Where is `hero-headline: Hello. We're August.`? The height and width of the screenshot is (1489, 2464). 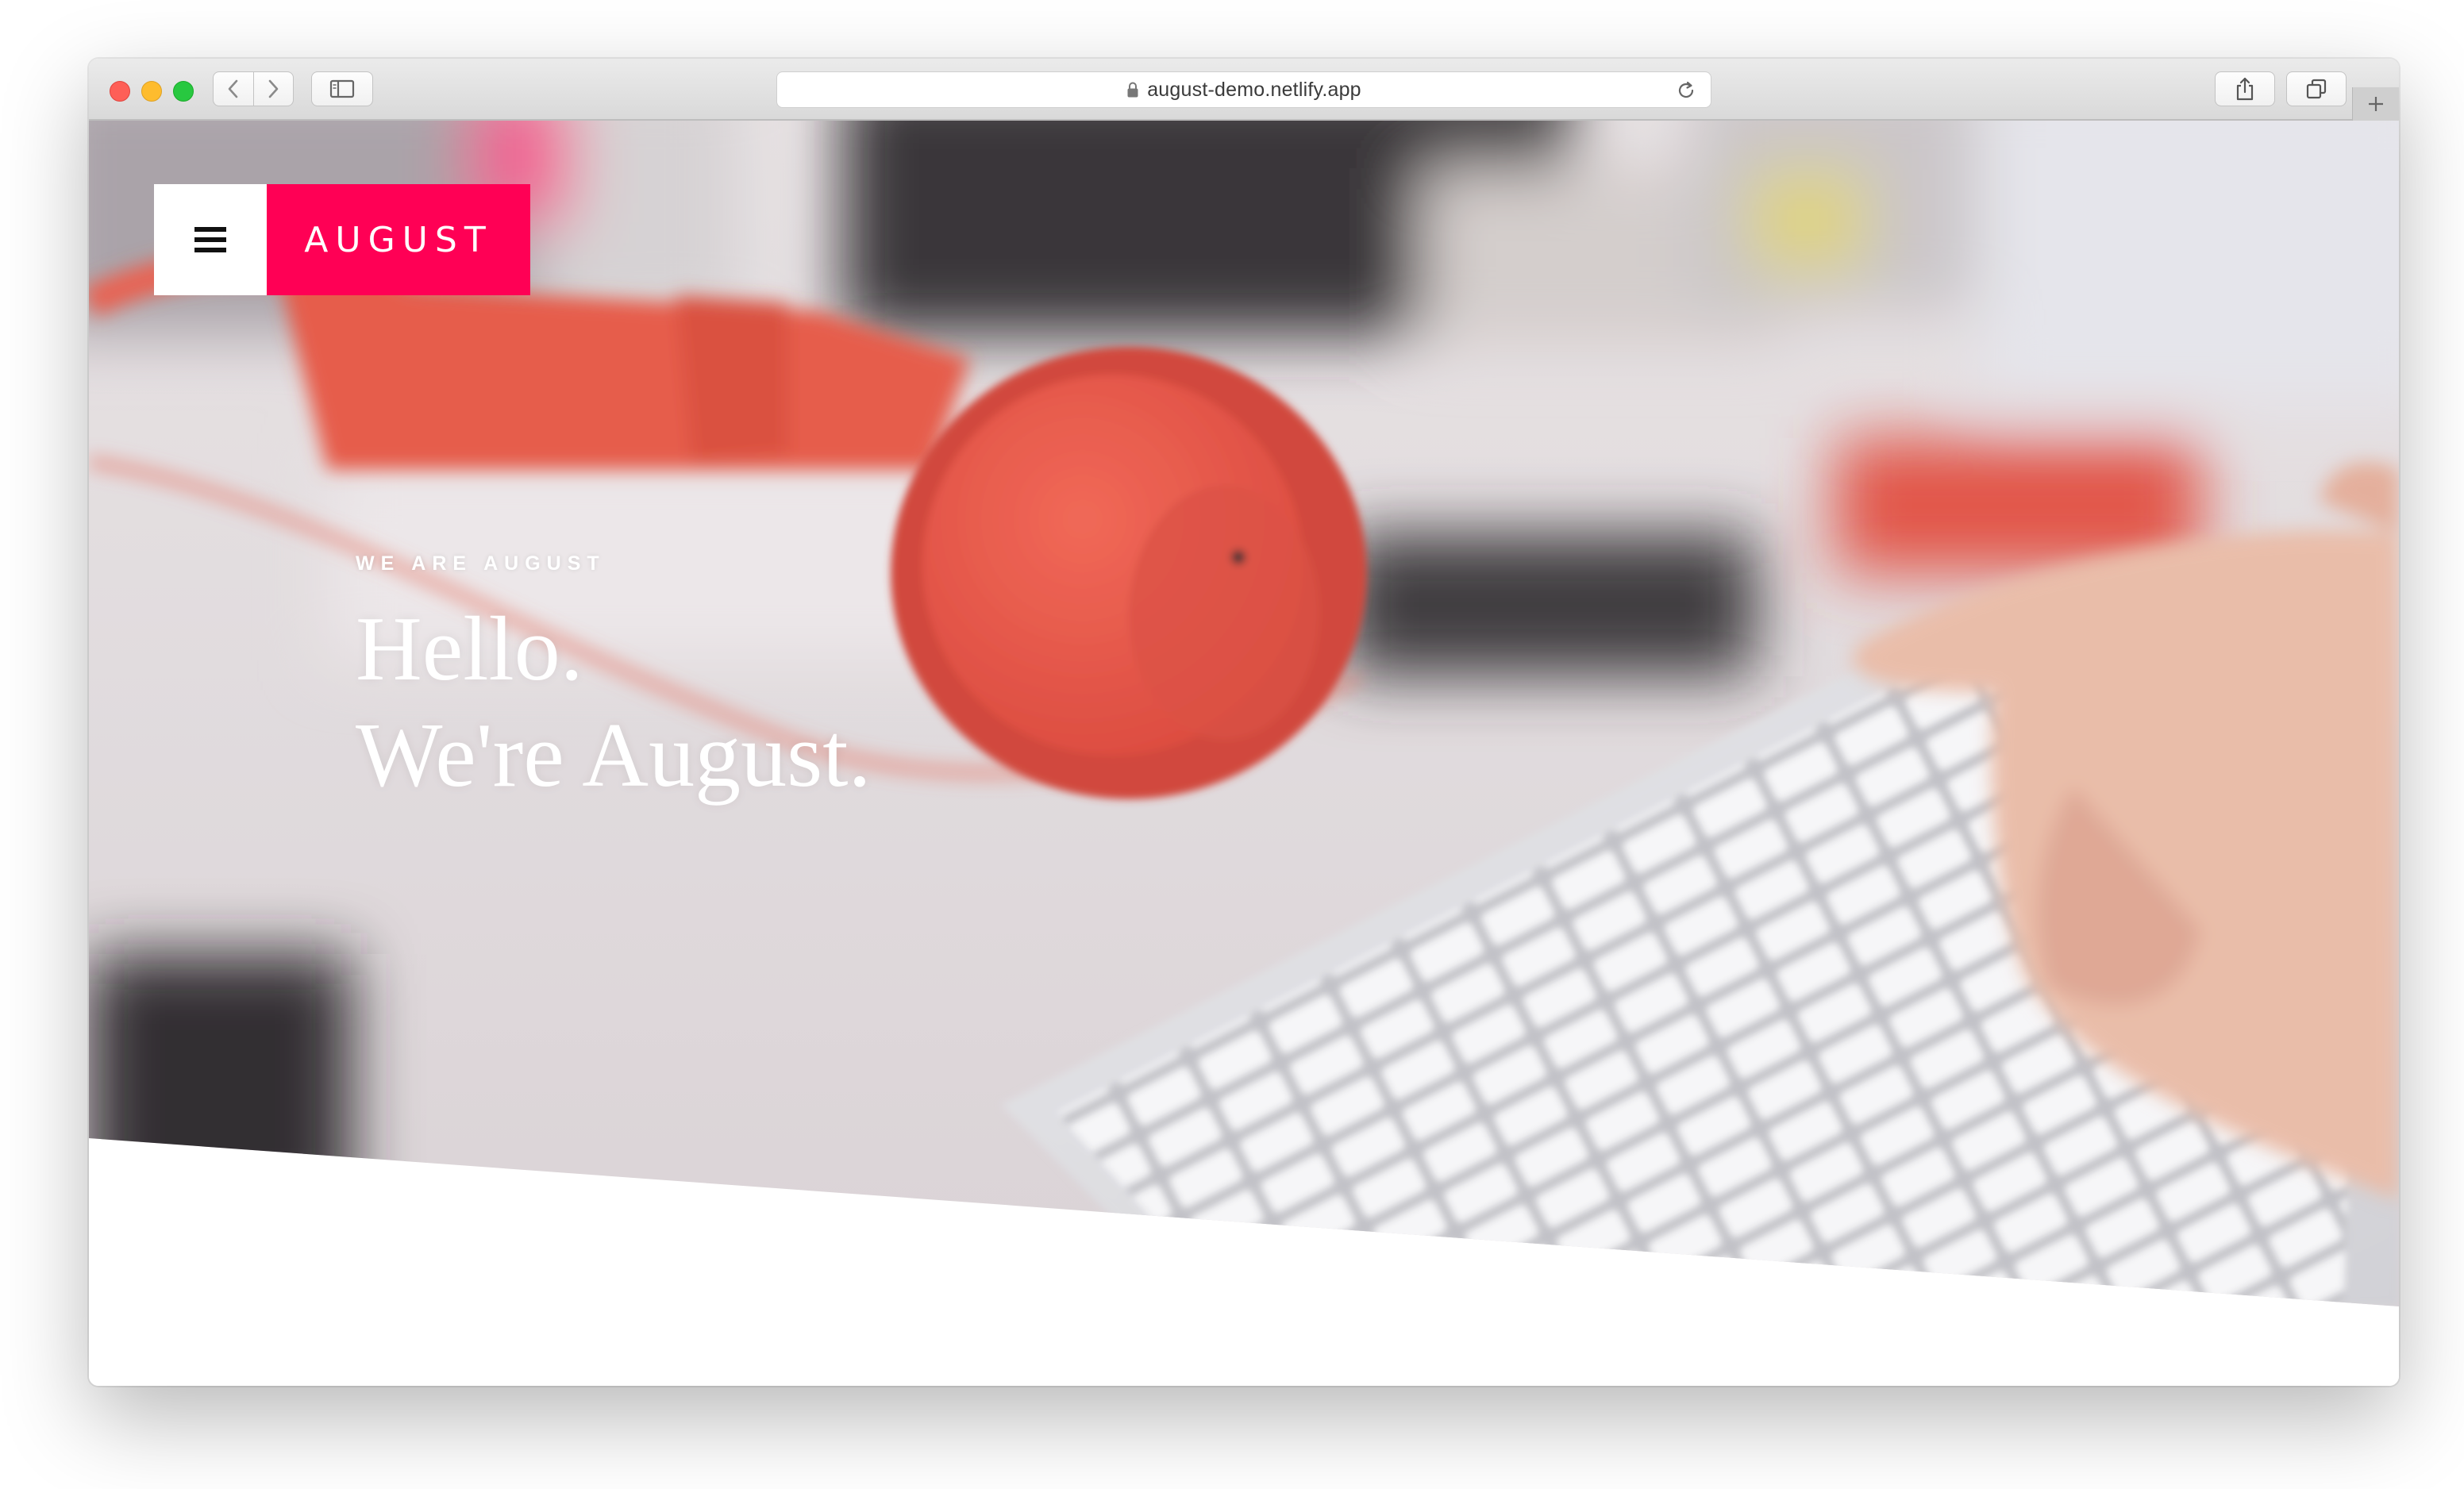 hero-headline: Hello. We're August. is located at coordinates (613, 702).